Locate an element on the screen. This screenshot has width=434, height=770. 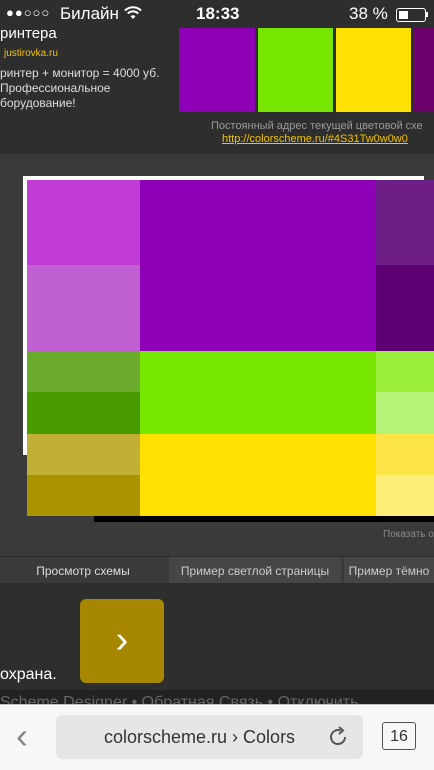
swatch-secondary is located at coordinates (295, 70).